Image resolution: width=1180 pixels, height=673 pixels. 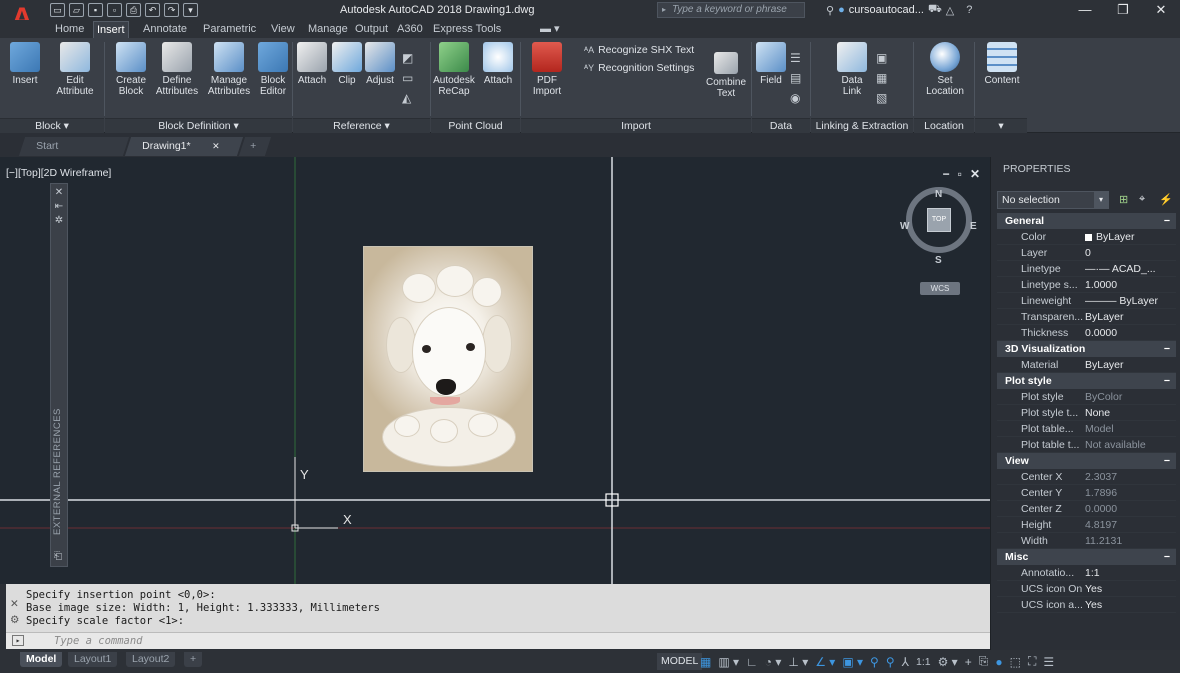 What do you see at coordinates (58, 173) in the screenshot?
I see `viewport-controls: [−][Top][2D Wireframe]` at bounding box center [58, 173].